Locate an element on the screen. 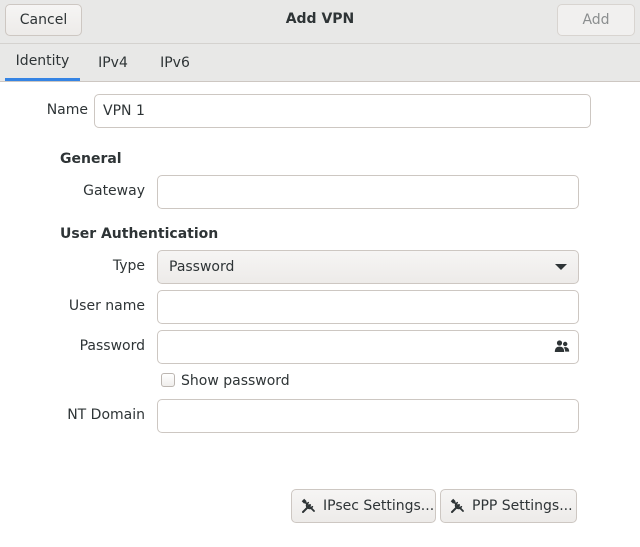  username-label: User name is located at coordinates (106, 306).